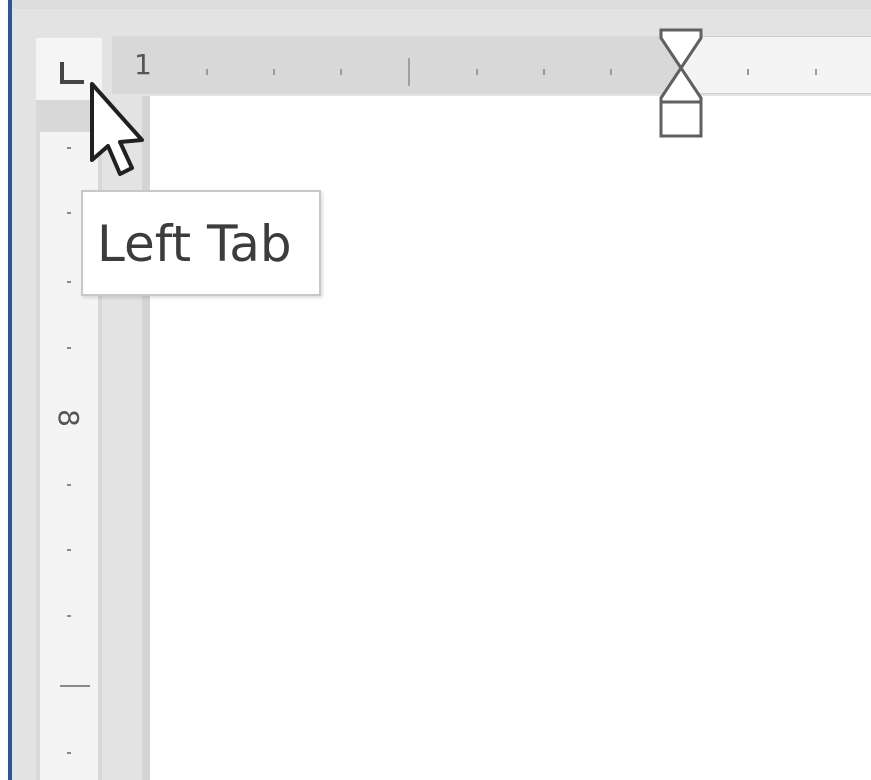 The height and width of the screenshot is (780, 871). Describe the element at coordinates (435, 4) in the screenshot. I see `window-top-edge` at that location.